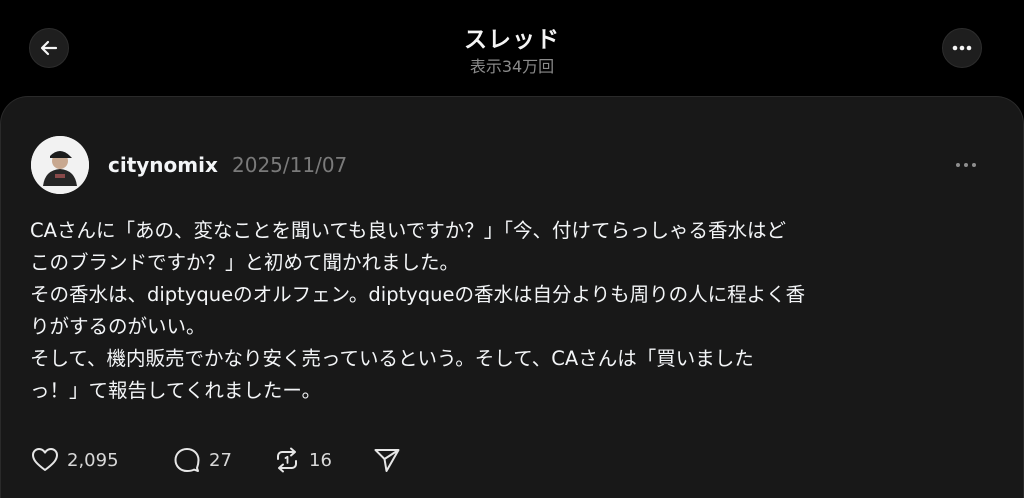  Describe the element at coordinates (163, 165) in the screenshot. I see `post-username: citynomix` at that location.